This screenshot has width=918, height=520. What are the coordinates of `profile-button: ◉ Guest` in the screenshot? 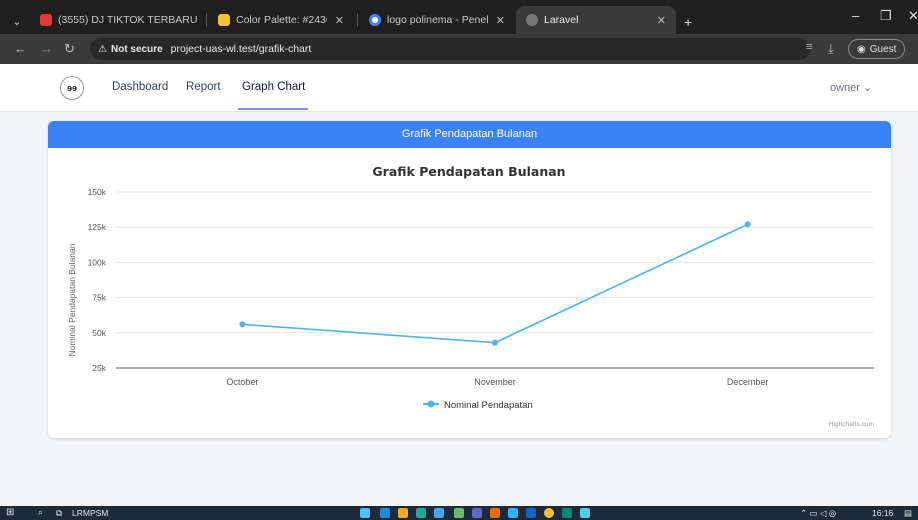 It's located at (877, 49).